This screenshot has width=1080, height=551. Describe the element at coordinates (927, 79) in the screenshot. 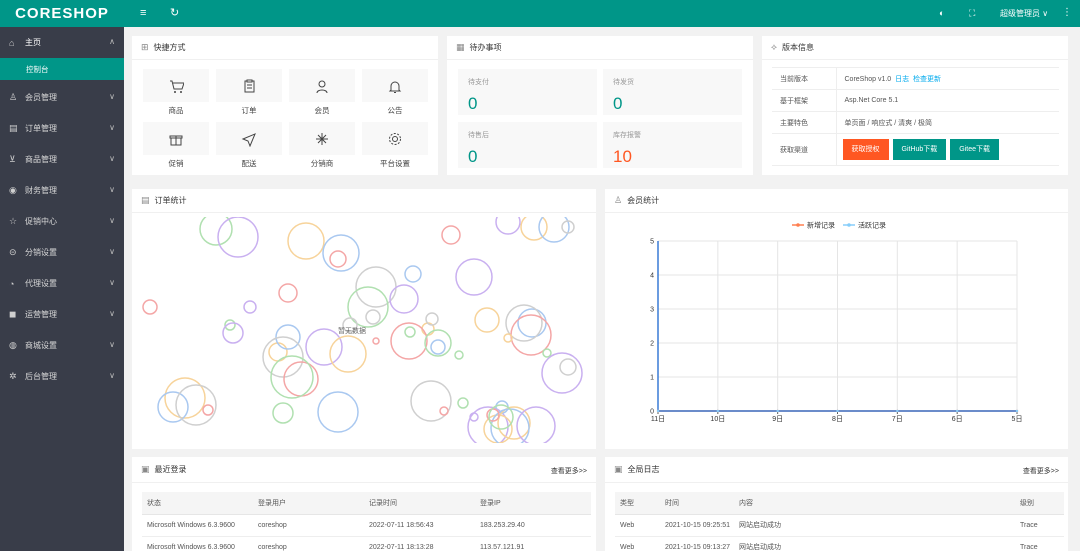

I see `check-update-link: 检查更新` at that location.